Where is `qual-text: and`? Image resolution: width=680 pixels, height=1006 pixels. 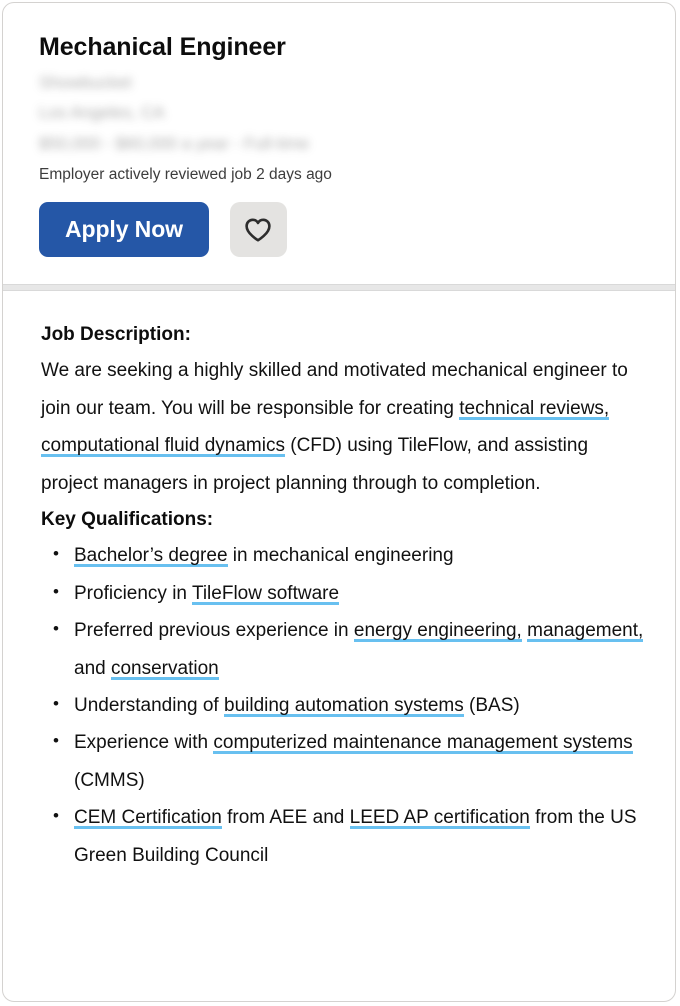
qual-text: and is located at coordinates (92, 668).